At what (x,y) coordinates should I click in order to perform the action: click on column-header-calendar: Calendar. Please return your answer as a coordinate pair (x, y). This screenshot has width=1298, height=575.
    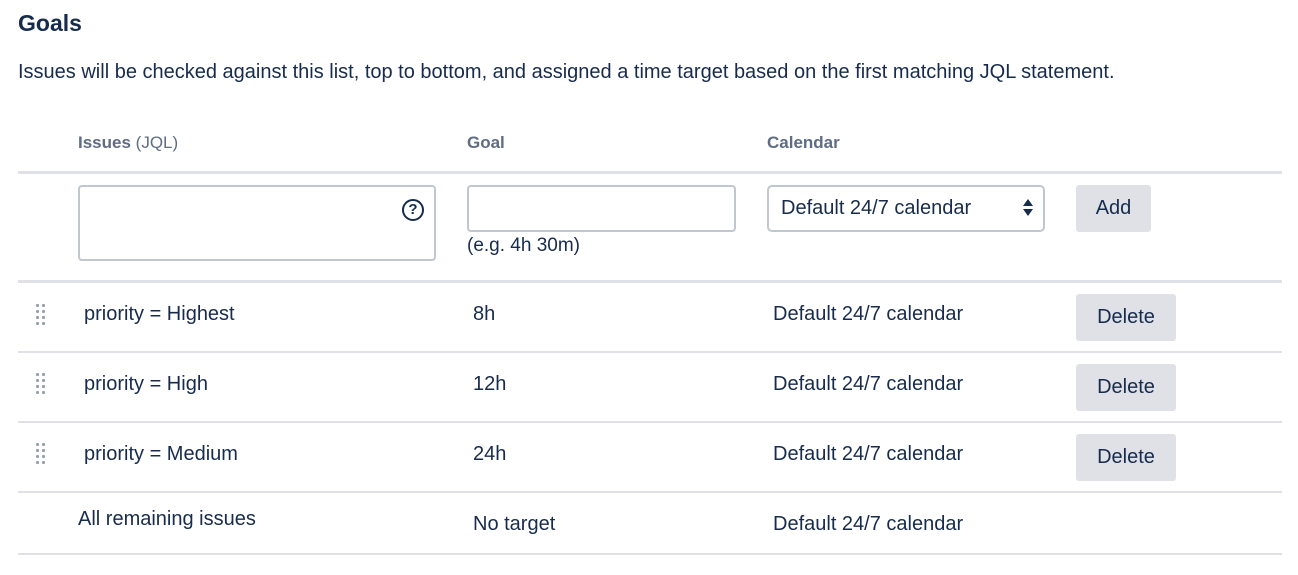
    Looking at the image, I should click on (803, 142).